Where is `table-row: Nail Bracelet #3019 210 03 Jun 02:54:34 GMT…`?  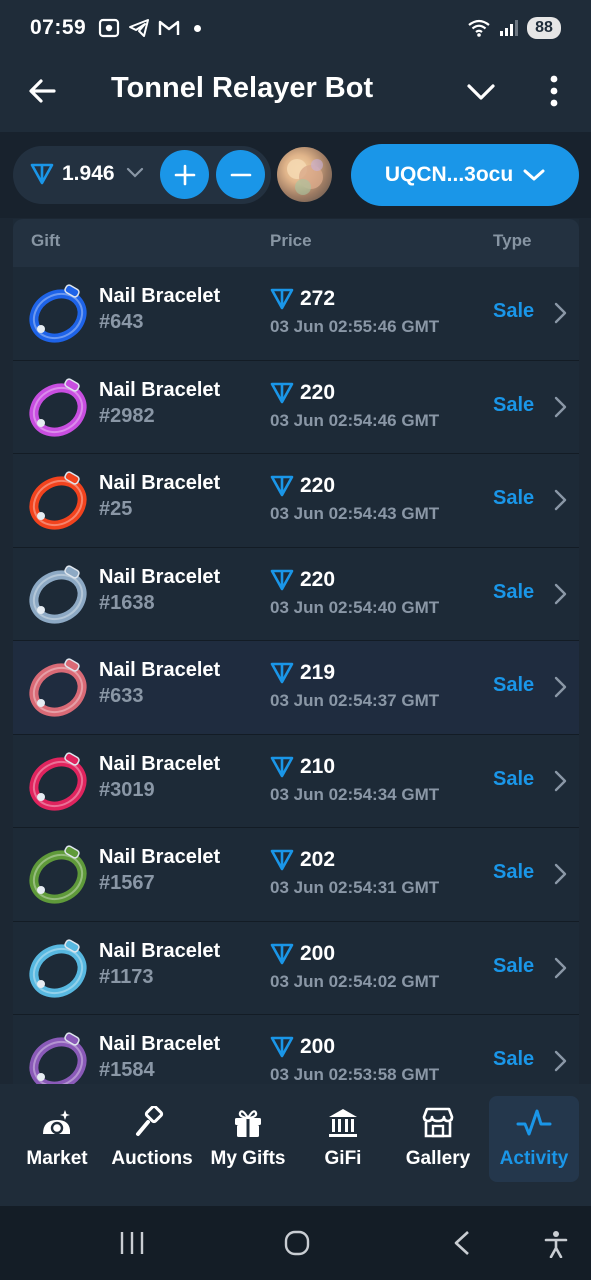
table-row: Nail Bracelet #3019 210 03 Jun 02:54:34 GMT… is located at coordinates (296, 781).